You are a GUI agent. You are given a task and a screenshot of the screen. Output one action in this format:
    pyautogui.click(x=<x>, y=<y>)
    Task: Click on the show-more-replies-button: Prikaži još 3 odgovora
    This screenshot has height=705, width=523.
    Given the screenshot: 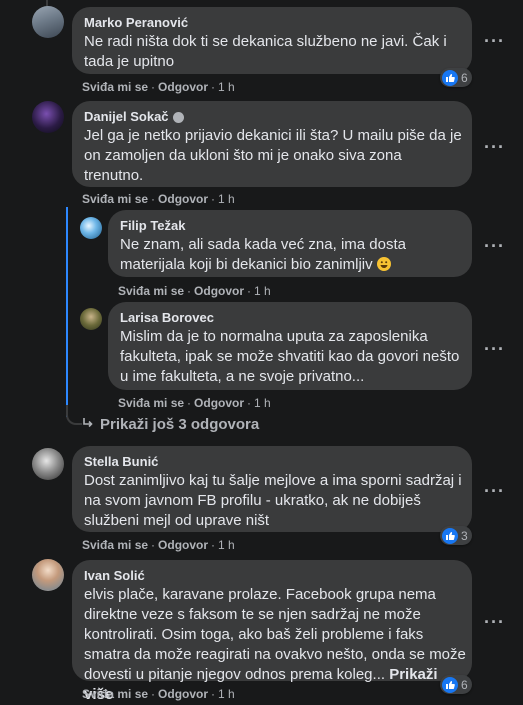 What is the action you would take?
    pyautogui.click(x=170, y=424)
    